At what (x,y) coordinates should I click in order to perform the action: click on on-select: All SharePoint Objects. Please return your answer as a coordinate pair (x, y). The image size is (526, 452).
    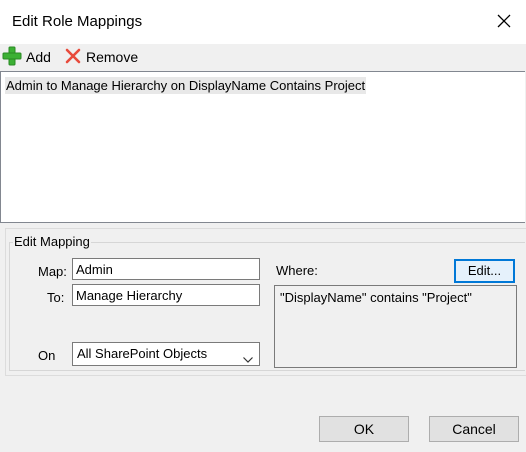
    Looking at the image, I should click on (166, 354).